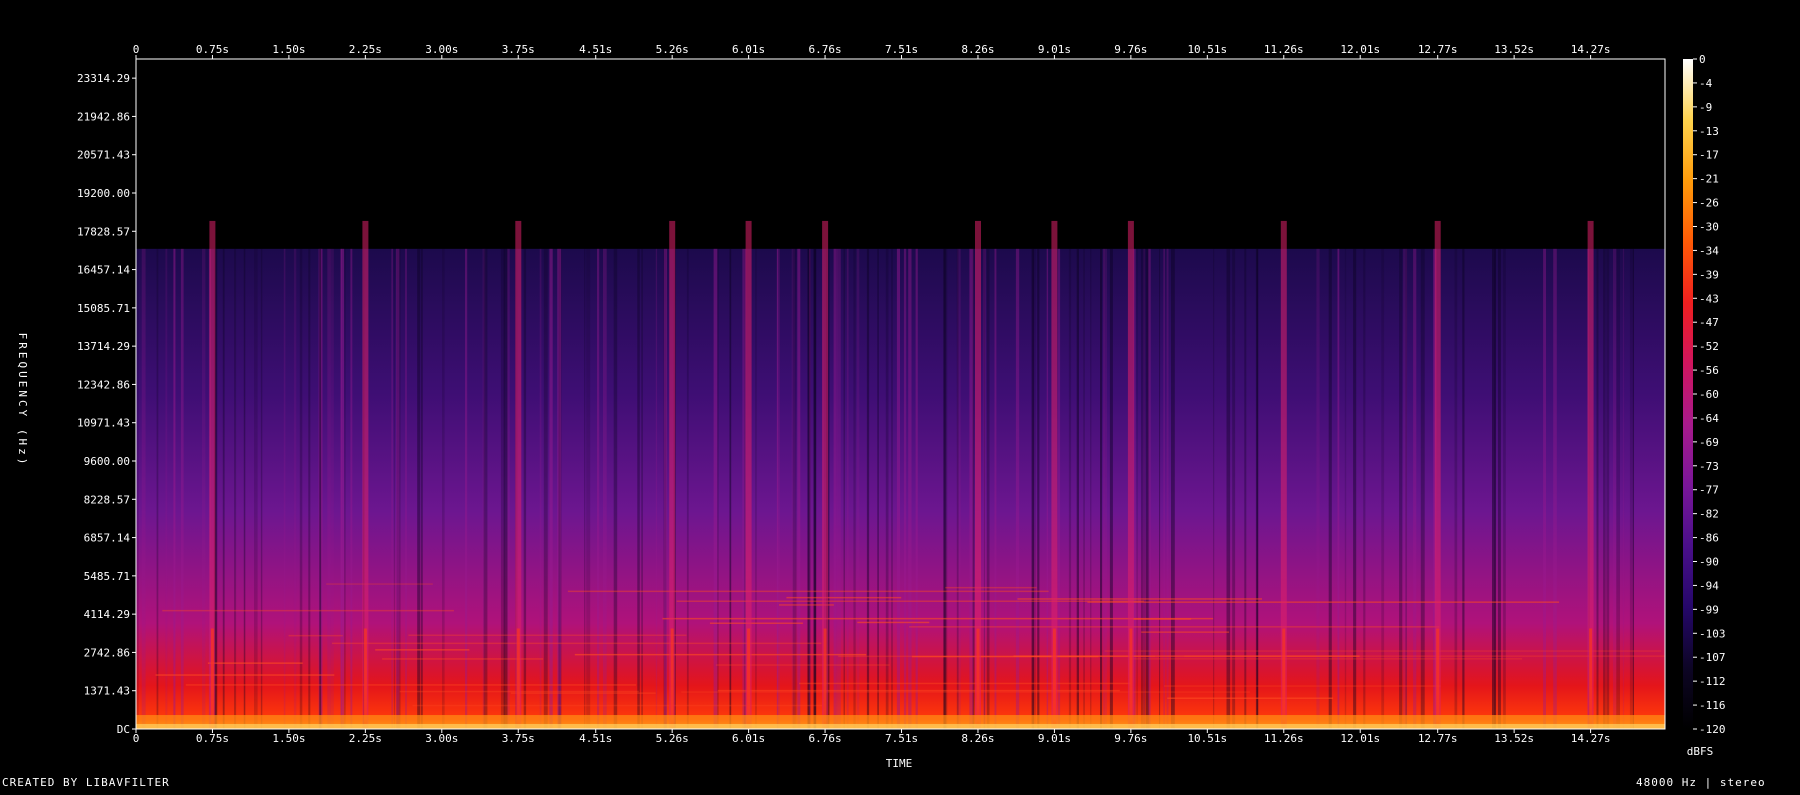 The image size is (1800, 795). Describe the element at coordinates (1709, 250) in the screenshot. I see `colorbar-tick-label: -34` at that location.